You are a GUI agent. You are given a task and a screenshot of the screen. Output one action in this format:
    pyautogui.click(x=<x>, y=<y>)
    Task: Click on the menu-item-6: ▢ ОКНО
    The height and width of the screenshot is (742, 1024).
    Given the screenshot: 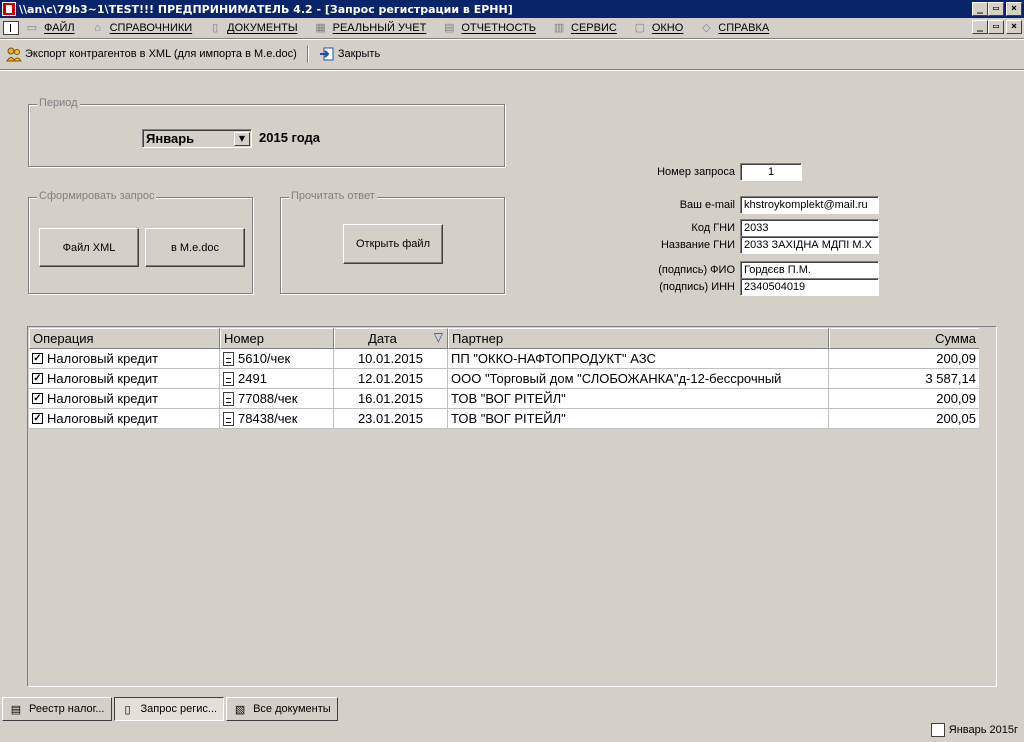 What is the action you would take?
    pyautogui.click(x=658, y=28)
    